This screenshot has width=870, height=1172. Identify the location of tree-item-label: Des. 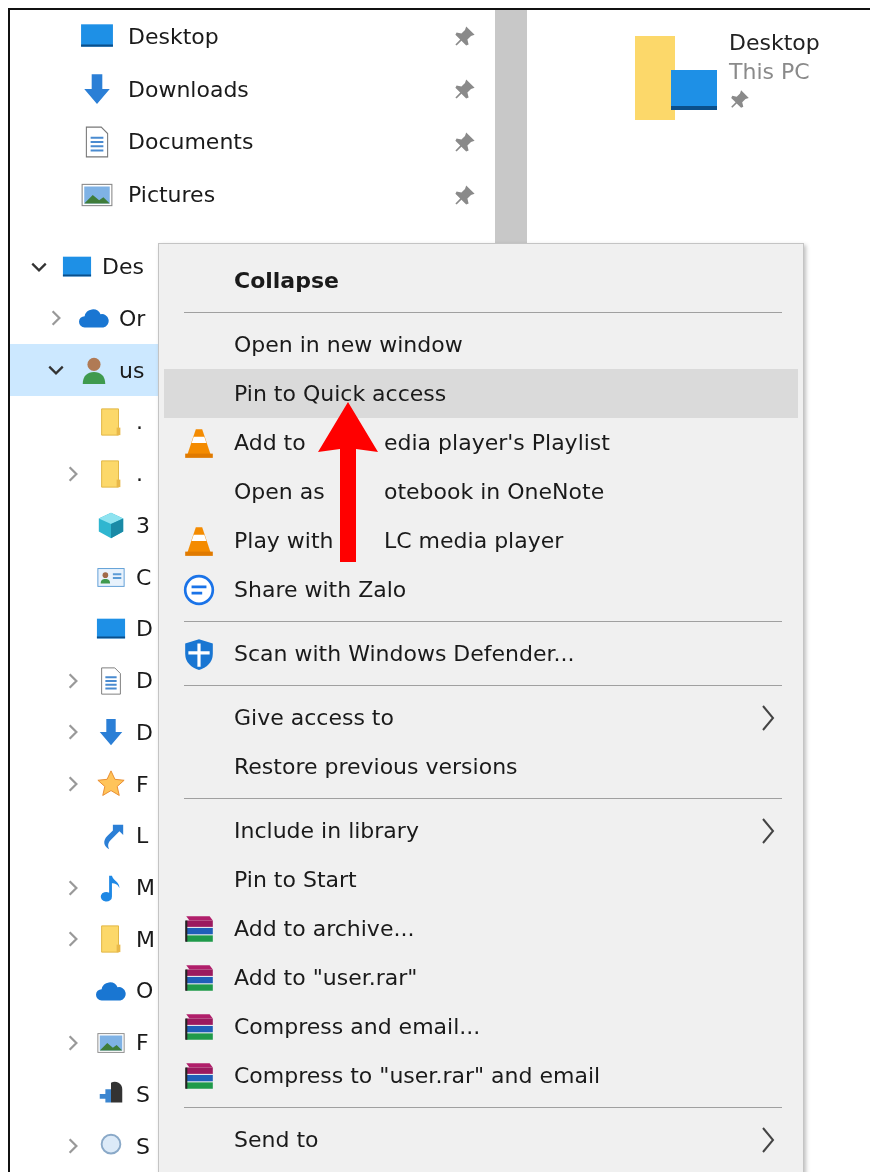
(123, 267).